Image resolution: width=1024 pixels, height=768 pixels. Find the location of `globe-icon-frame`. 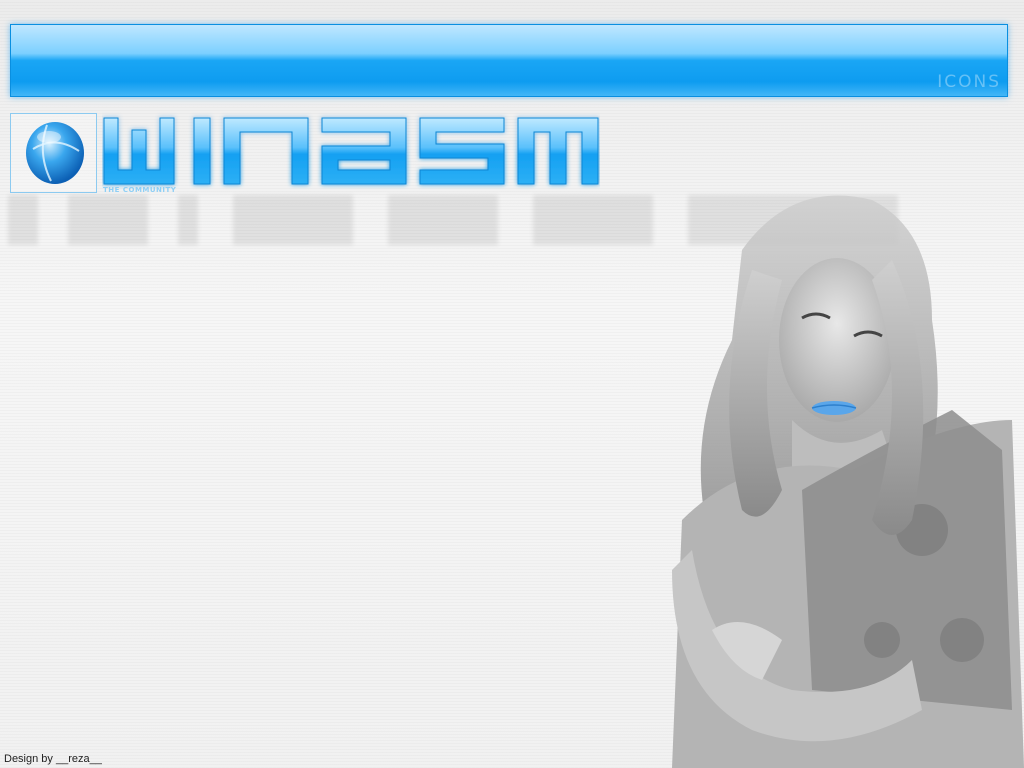

globe-icon-frame is located at coordinates (53, 153).